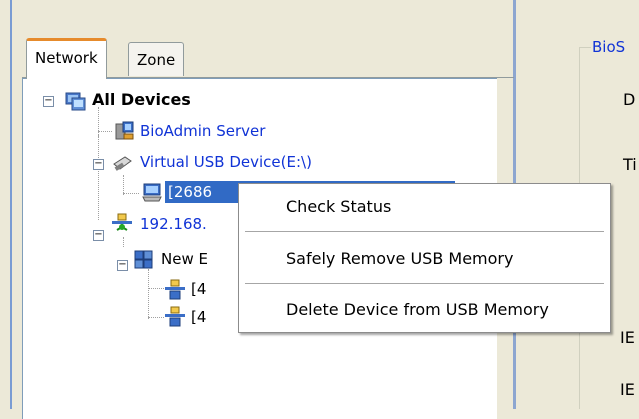 Image resolution: width=639 pixels, height=419 pixels. Describe the element at coordinates (122, 163) in the screenshot. I see `usb-device-icon` at that location.